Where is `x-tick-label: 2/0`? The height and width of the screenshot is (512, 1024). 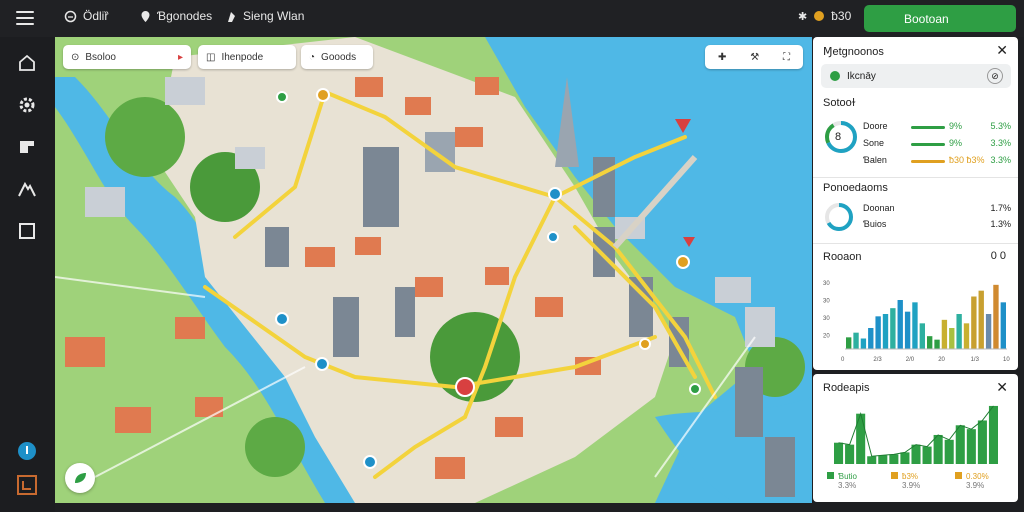
x-tick-label: 2/0 is located at coordinates (910, 360).